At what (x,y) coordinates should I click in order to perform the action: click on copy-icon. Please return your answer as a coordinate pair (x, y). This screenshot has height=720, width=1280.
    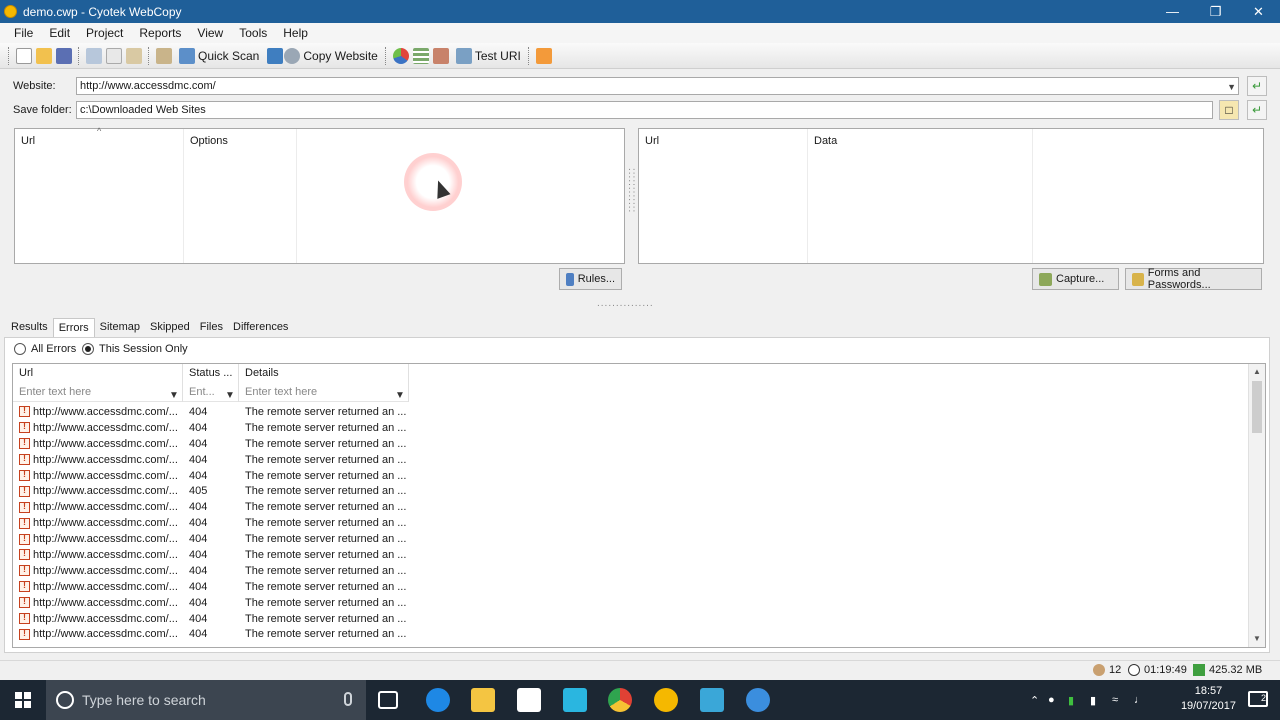
    Looking at the image, I should click on (114, 55).